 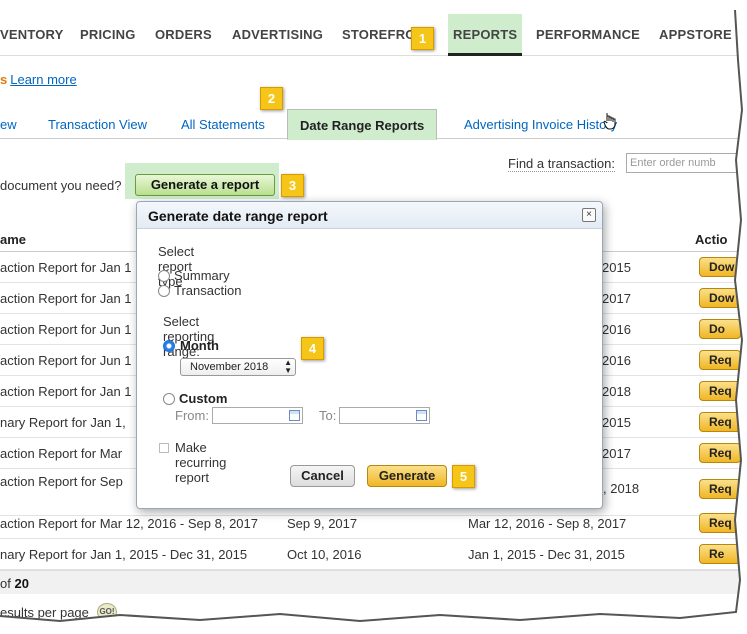 I want to click on callout-badge-4: 4, so click(x=312, y=348).